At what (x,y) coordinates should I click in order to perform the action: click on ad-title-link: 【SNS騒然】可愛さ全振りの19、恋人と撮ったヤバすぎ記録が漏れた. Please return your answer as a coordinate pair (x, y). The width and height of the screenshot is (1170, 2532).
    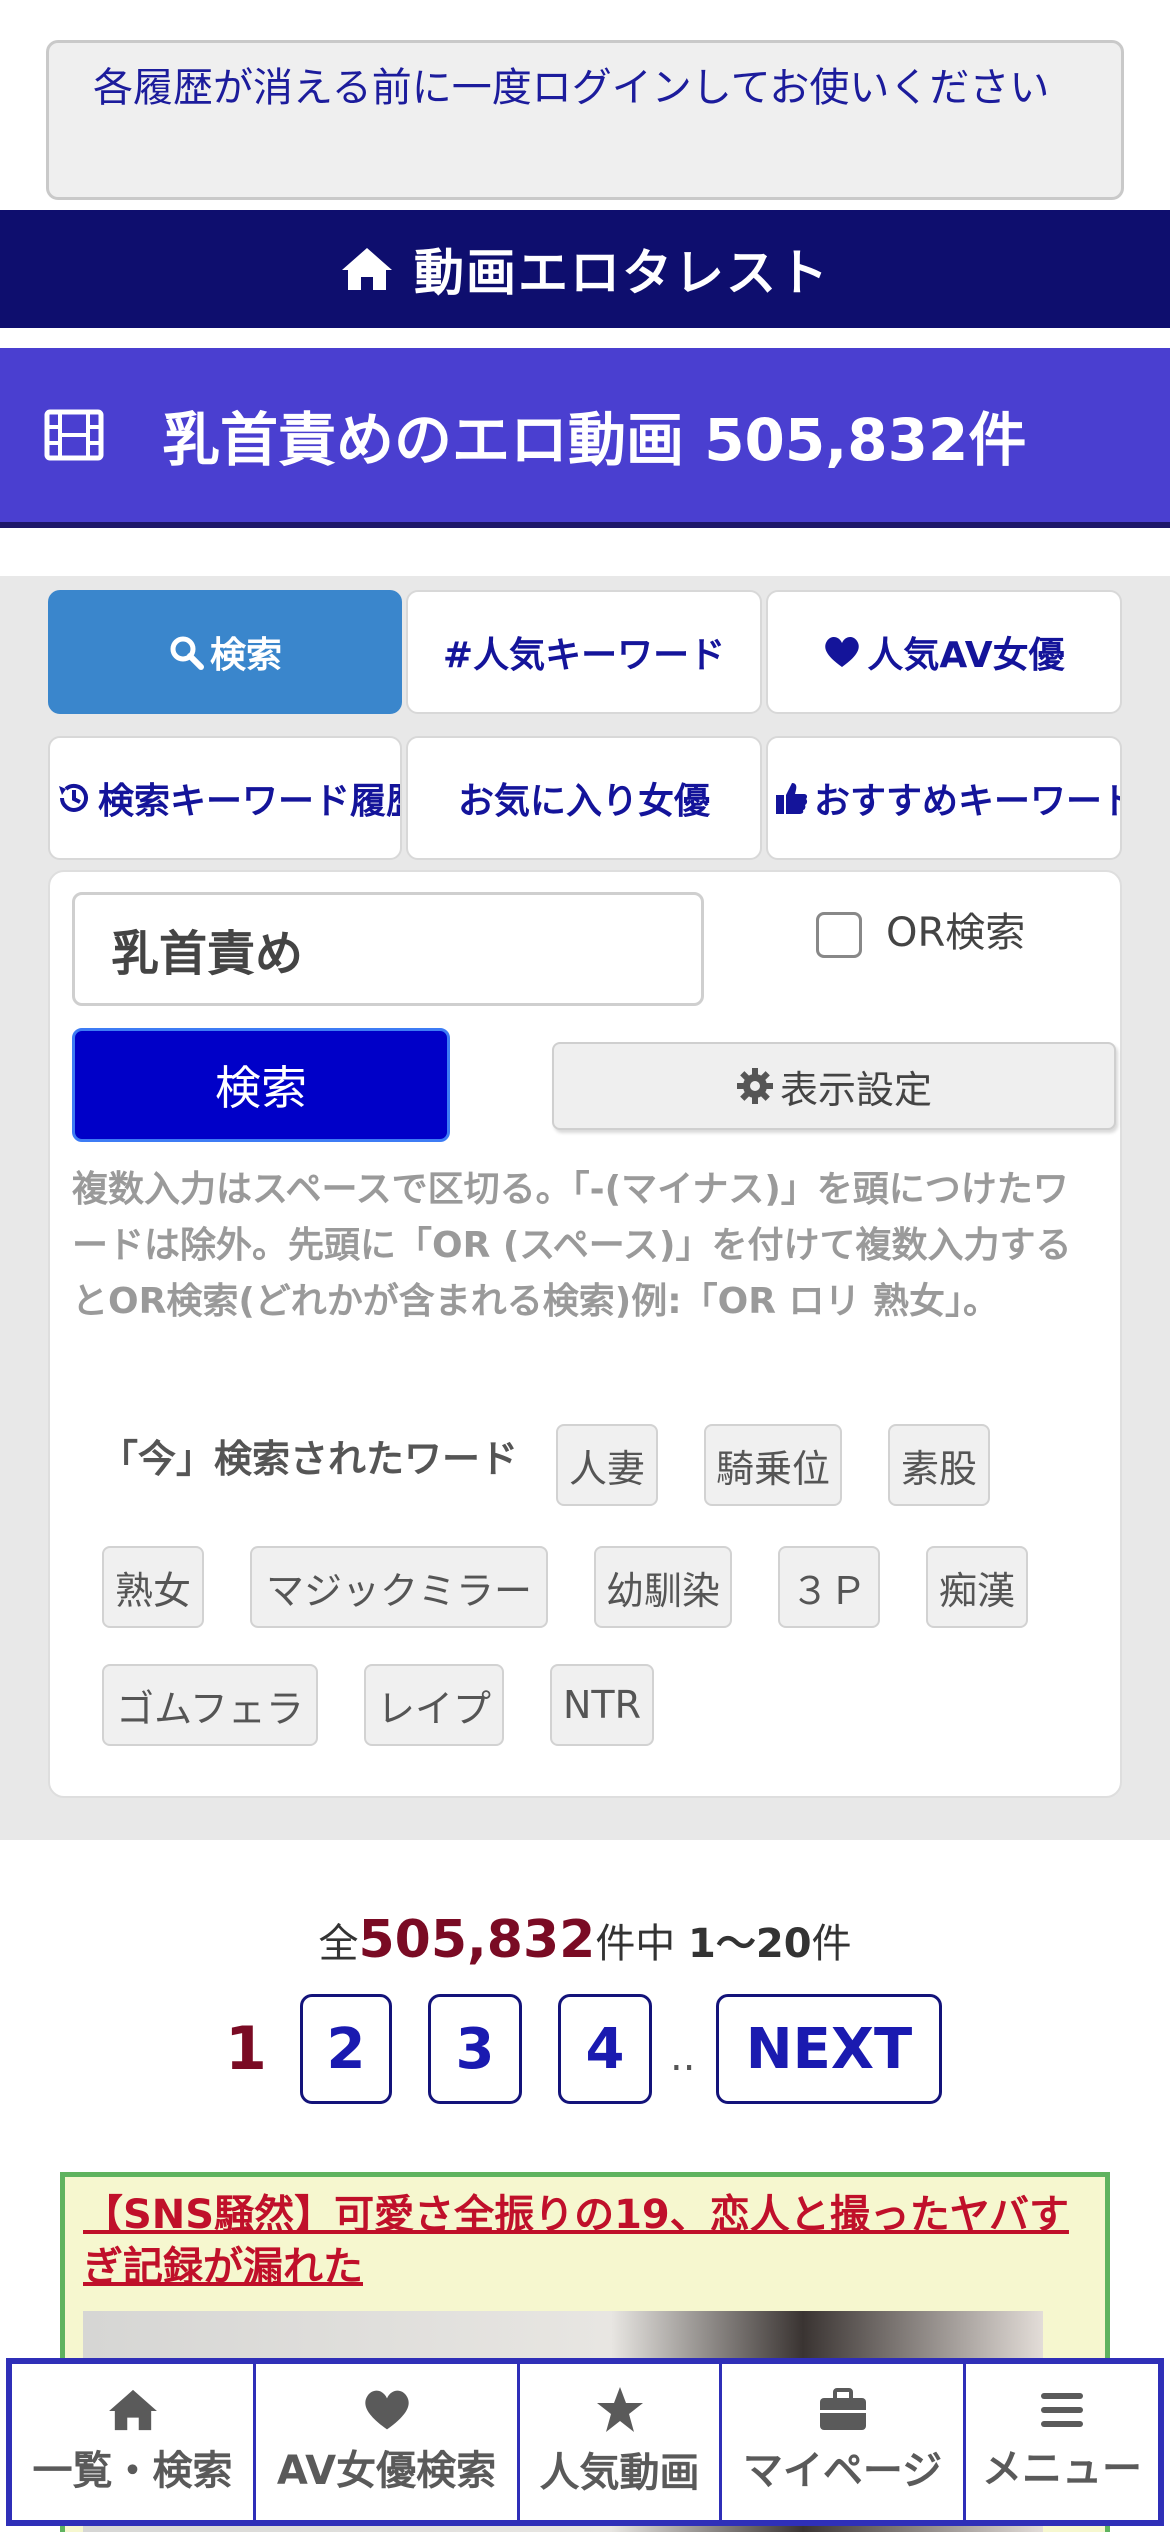
    Looking at the image, I should click on (585, 2241).